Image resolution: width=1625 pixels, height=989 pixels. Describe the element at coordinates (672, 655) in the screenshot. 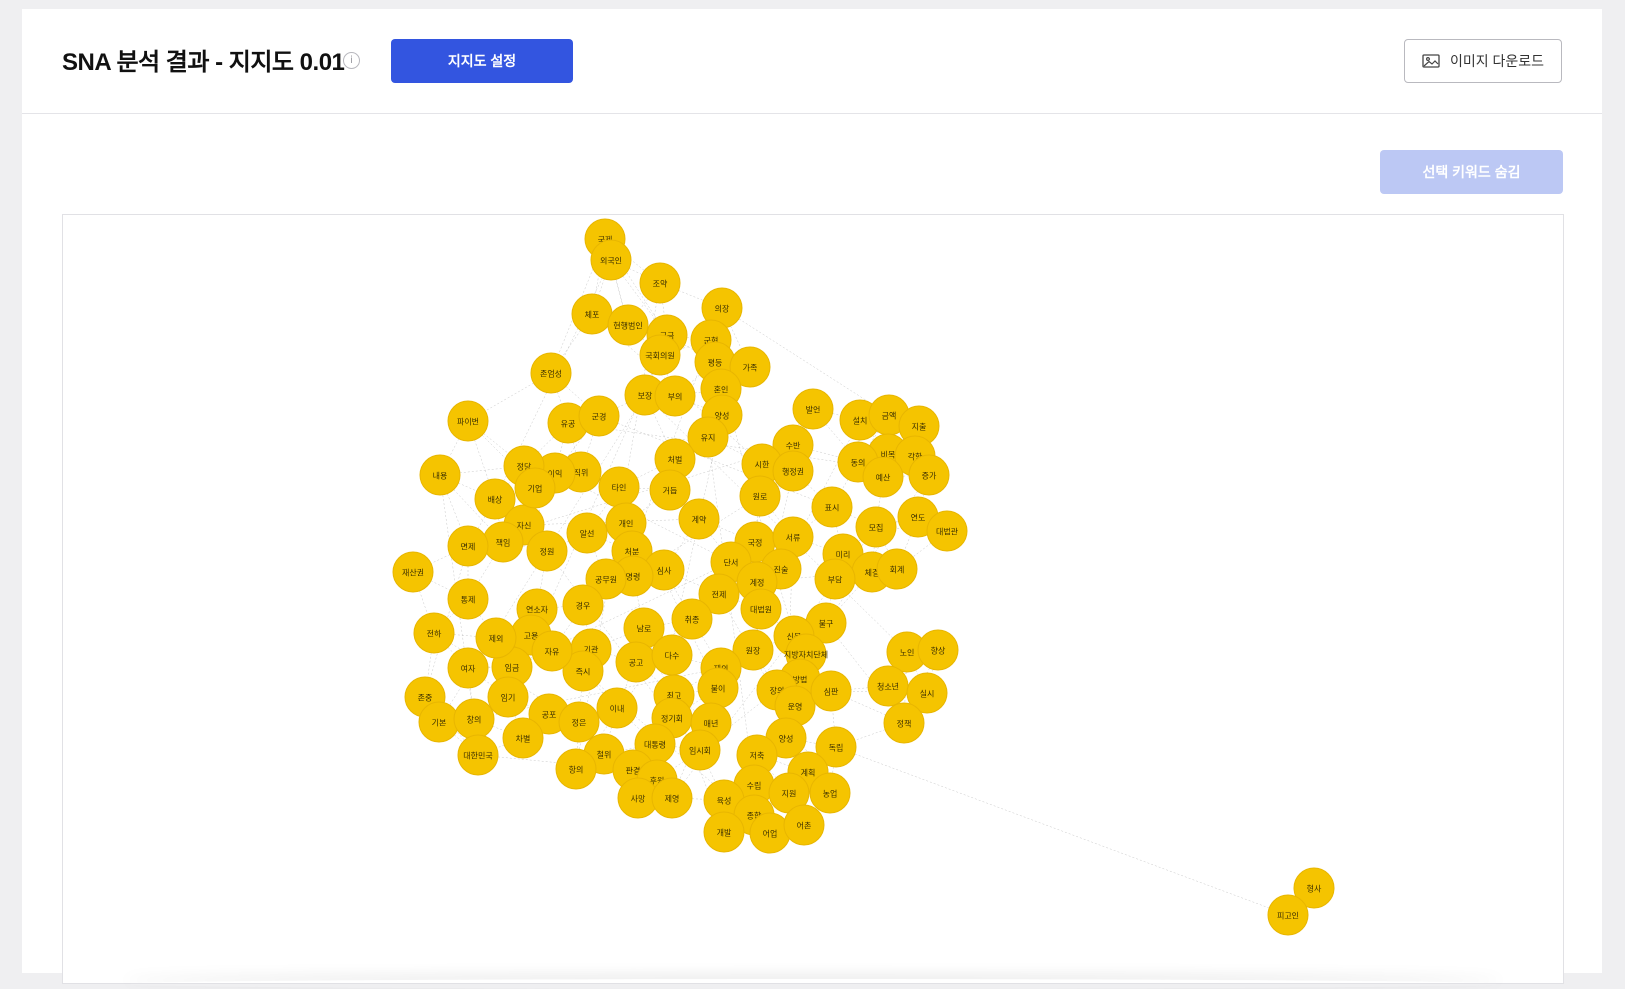

I see `network-node: 다수` at that location.